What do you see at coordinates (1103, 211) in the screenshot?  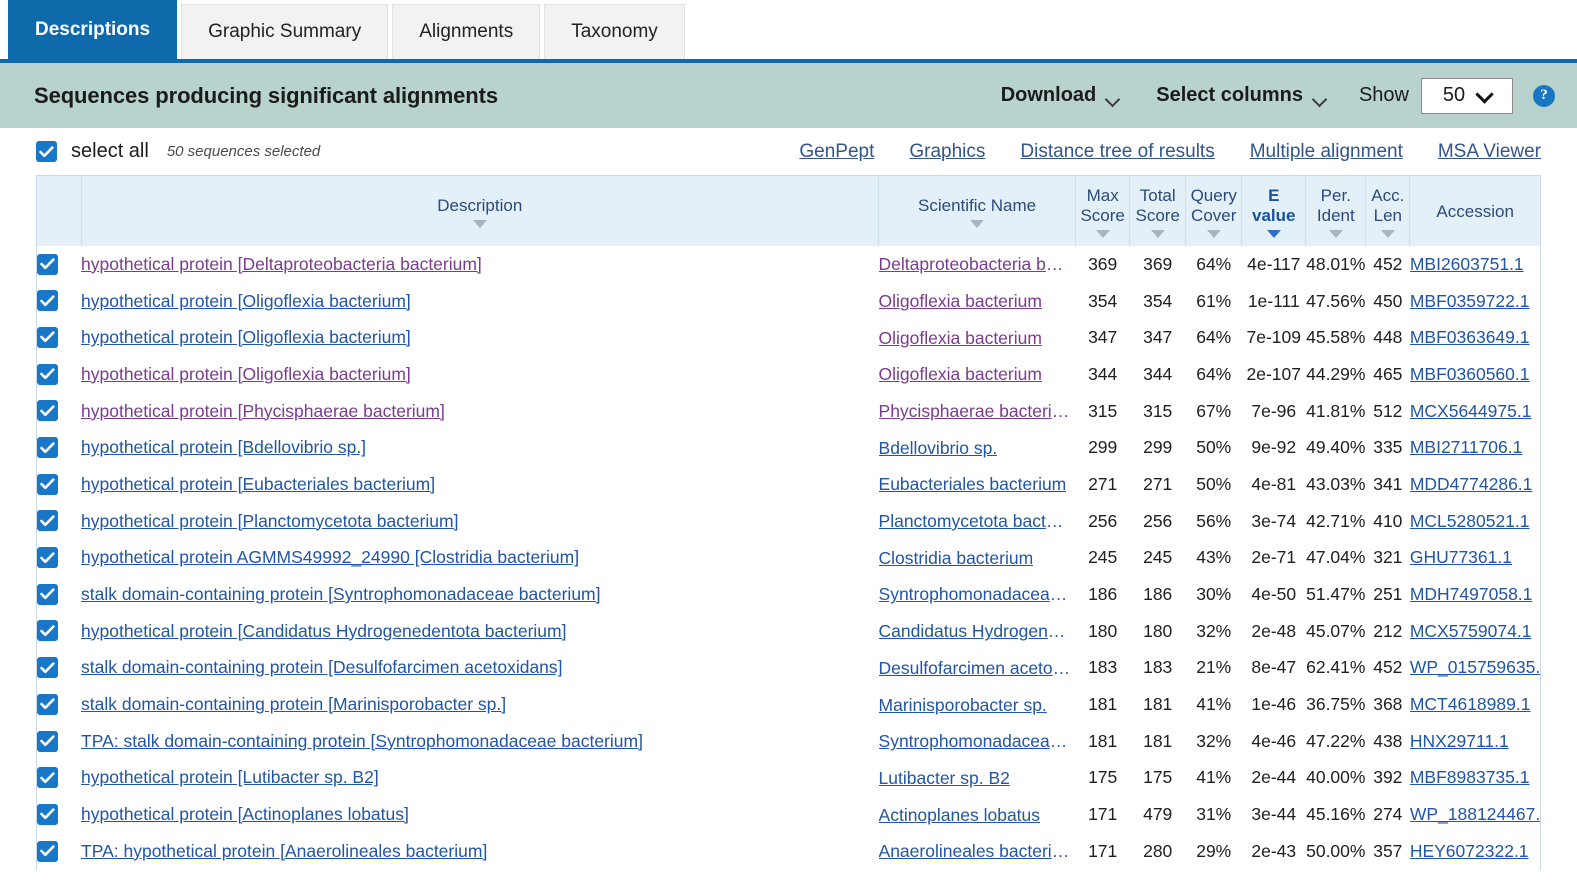 I see `header-max-score: Max Score` at bounding box center [1103, 211].